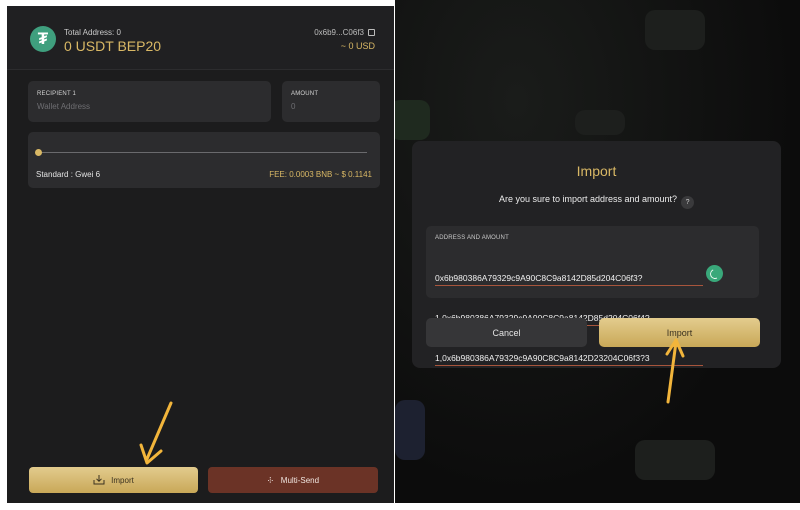 Image resolution: width=800 pixels, height=510 pixels. Describe the element at coordinates (270, 479) in the screenshot. I see `multi-send-icon: ·⁝·` at that location.